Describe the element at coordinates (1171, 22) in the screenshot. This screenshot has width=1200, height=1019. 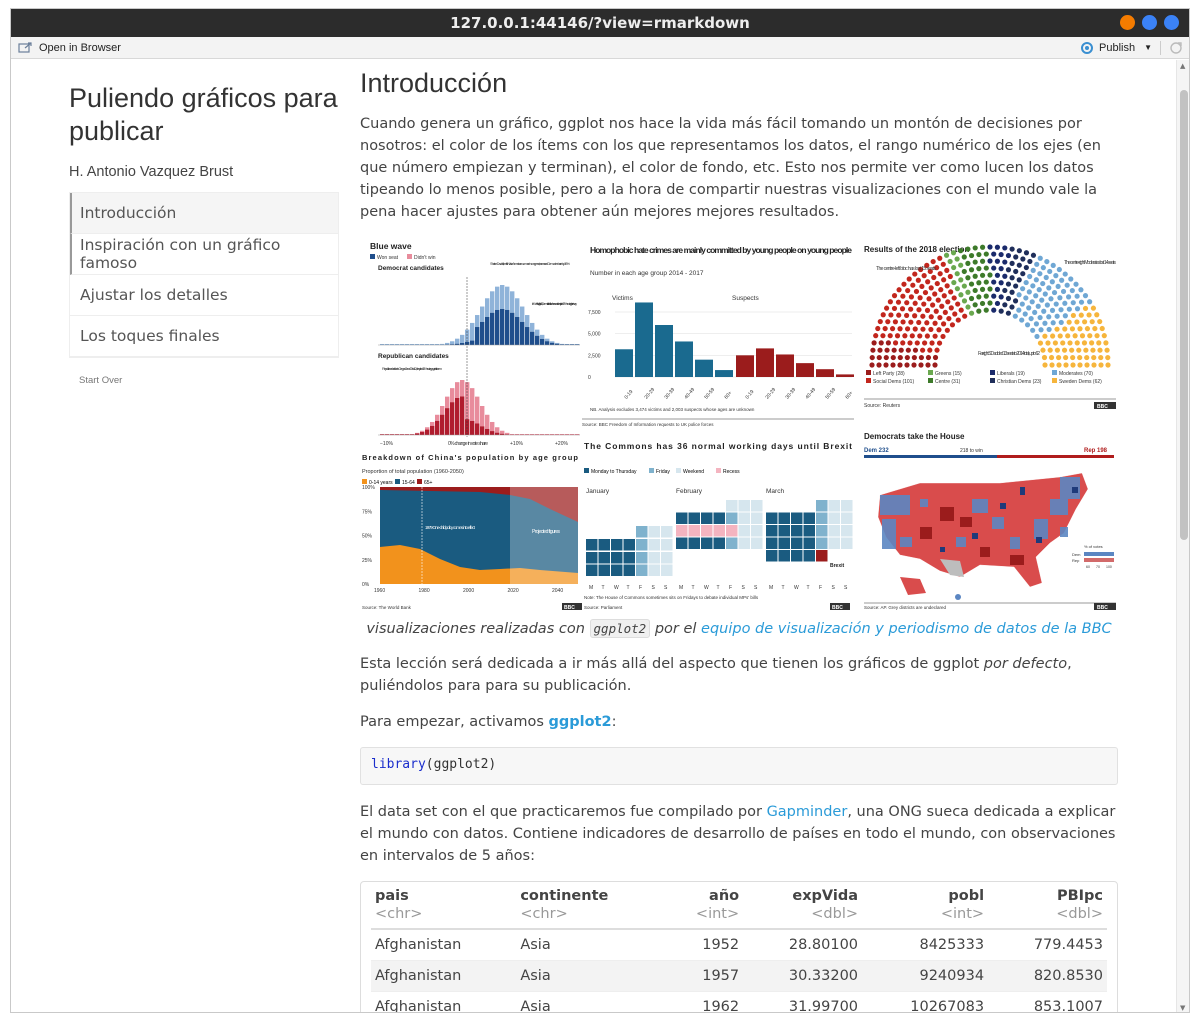
I see `close-button` at that location.